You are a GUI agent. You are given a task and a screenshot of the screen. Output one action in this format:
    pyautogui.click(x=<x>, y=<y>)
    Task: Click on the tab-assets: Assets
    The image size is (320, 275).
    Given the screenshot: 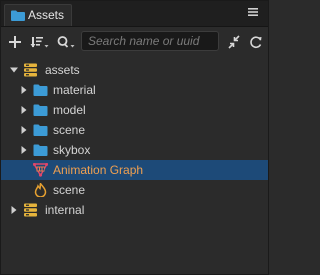 What is the action you would take?
    pyautogui.click(x=38, y=15)
    